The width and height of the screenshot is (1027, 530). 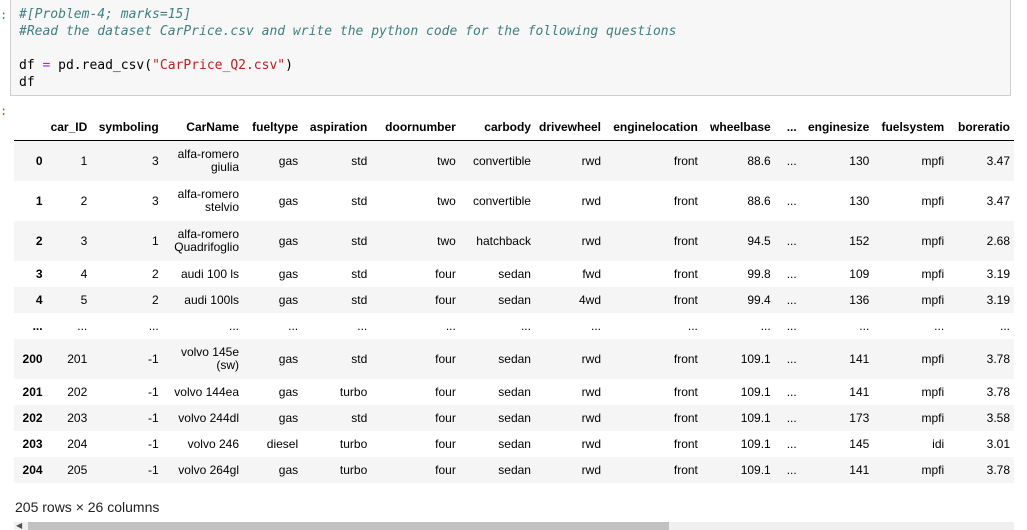 What do you see at coordinates (209, 274) in the screenshot?
I see `table-cell: audi 100 ls` at bounding box center [209, 274].